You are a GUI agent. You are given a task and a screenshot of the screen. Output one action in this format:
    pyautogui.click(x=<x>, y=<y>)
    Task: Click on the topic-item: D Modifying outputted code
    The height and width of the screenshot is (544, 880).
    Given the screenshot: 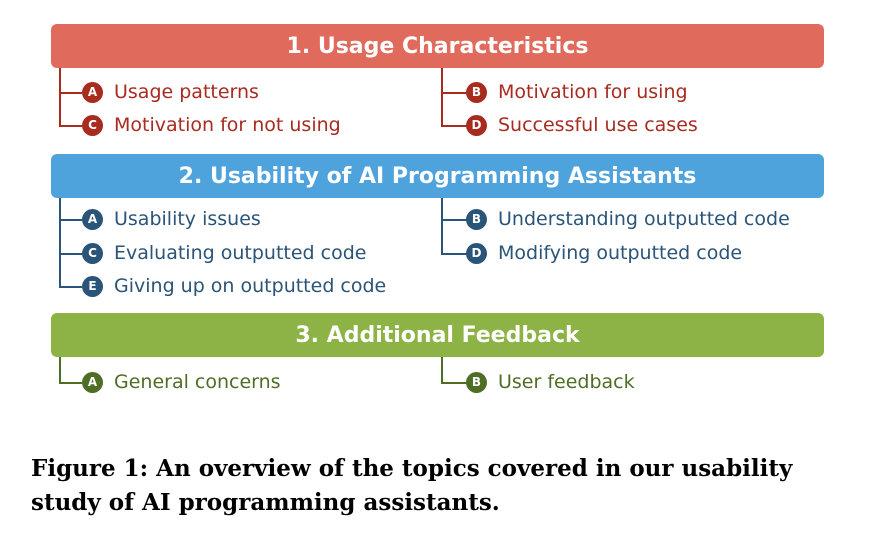 What is the action you would take?
    pyautogui.click(x=604, y=253)
    